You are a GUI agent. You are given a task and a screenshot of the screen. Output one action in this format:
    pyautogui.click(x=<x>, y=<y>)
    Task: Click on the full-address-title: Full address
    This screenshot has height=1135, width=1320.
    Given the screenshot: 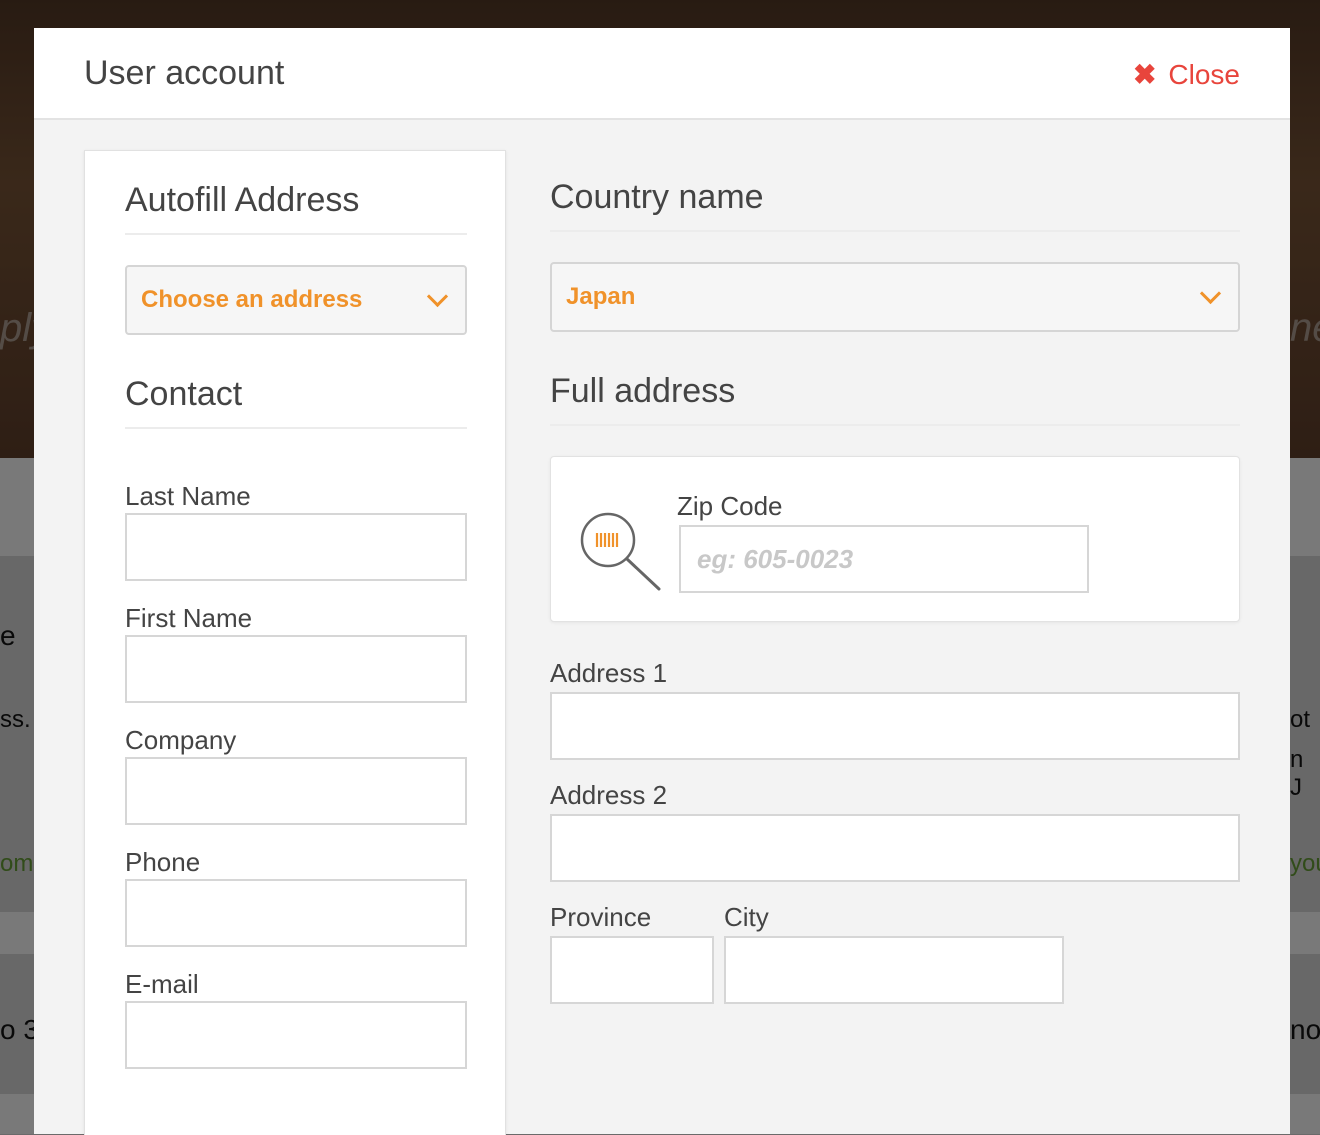 What is the action you would take?
    pyautogui.click(x=643, y=391)
    